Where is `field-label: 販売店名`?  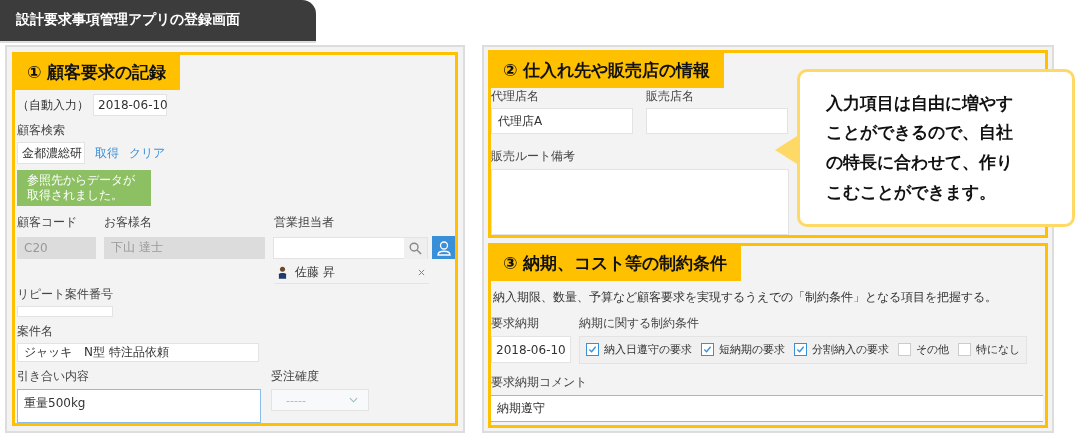
field-label: 販売店名 is located at coordinates (670, 96).